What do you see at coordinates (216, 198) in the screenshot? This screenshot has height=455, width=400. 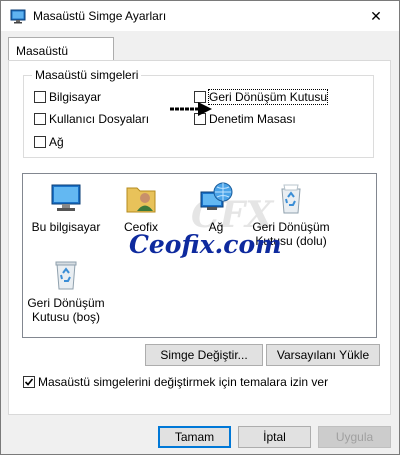 I see `network-icon` at bounding box center [216, 198].